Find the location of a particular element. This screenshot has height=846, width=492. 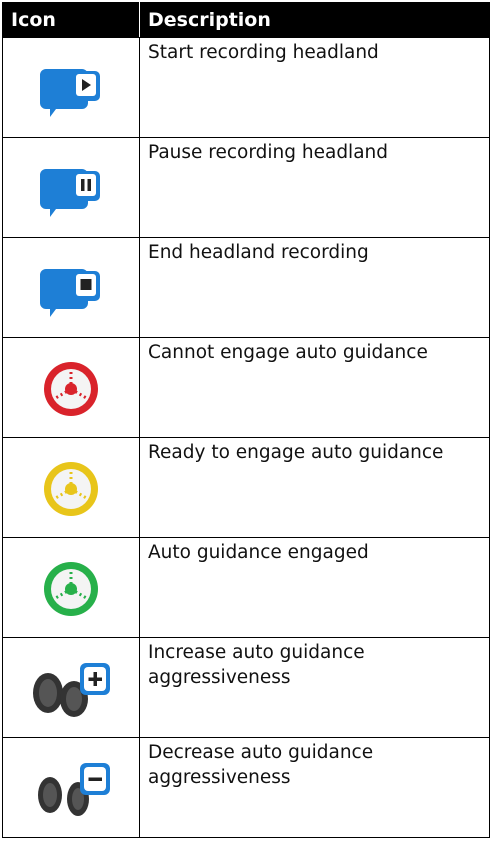

table-row: Cannot engage auto guidance is located at coordinates (246, 387).